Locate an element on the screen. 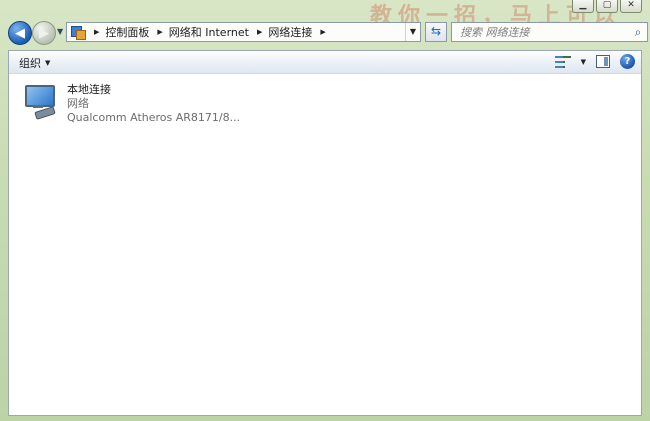 This screenshot has height=421, width=650. back-button: ◀ is located at coordinates (20, 33).